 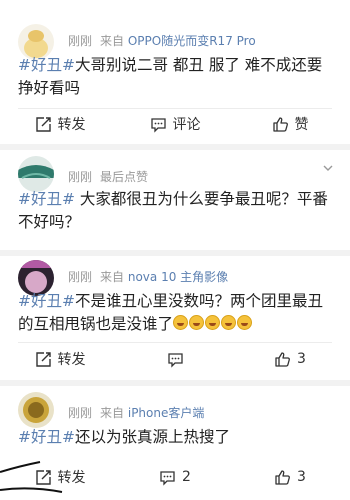 What do you see at coordinates (152, 437) in the screenshot?
I see `post-text: 还以为张真源上热搜了` at bounding box center [152, 437].